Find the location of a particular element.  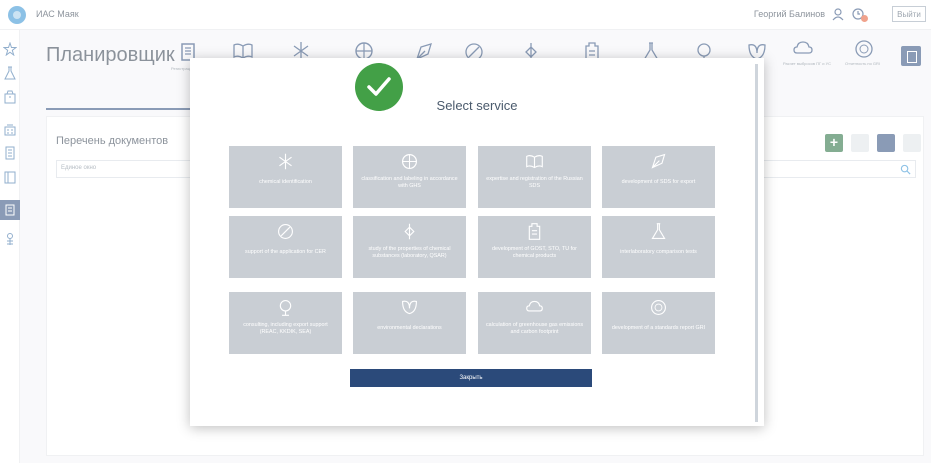

modal-title: Select service is located at coordinates (477, 105).